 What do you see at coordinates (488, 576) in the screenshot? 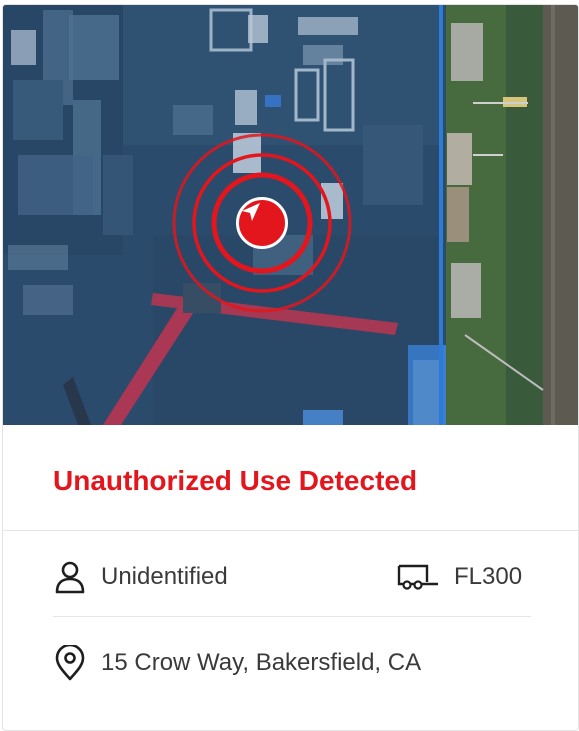
I see `equipment-label: FL300` at bounding box center [488, 576].